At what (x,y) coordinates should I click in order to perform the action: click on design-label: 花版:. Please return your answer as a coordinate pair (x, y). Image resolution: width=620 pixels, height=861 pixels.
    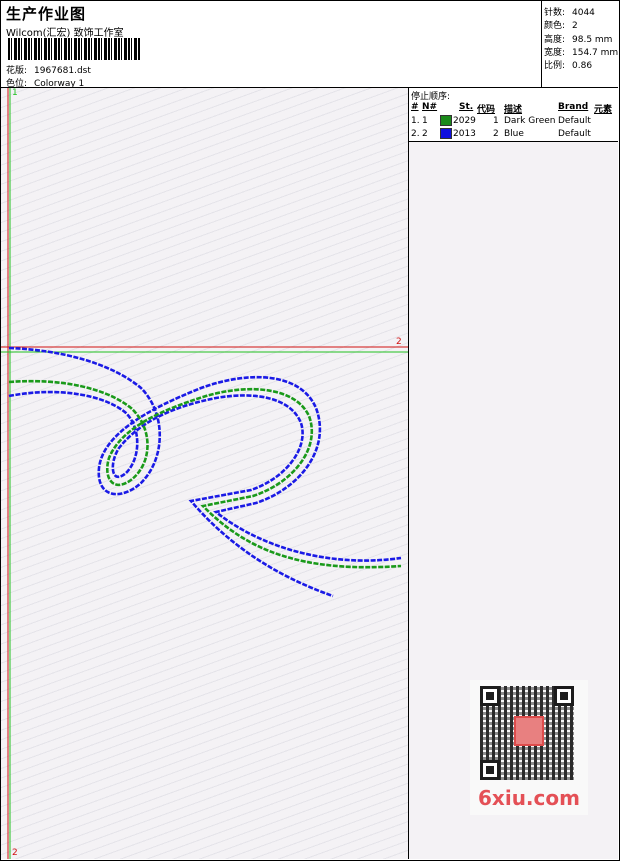
    Looking at the image, I should click on (17, 71).